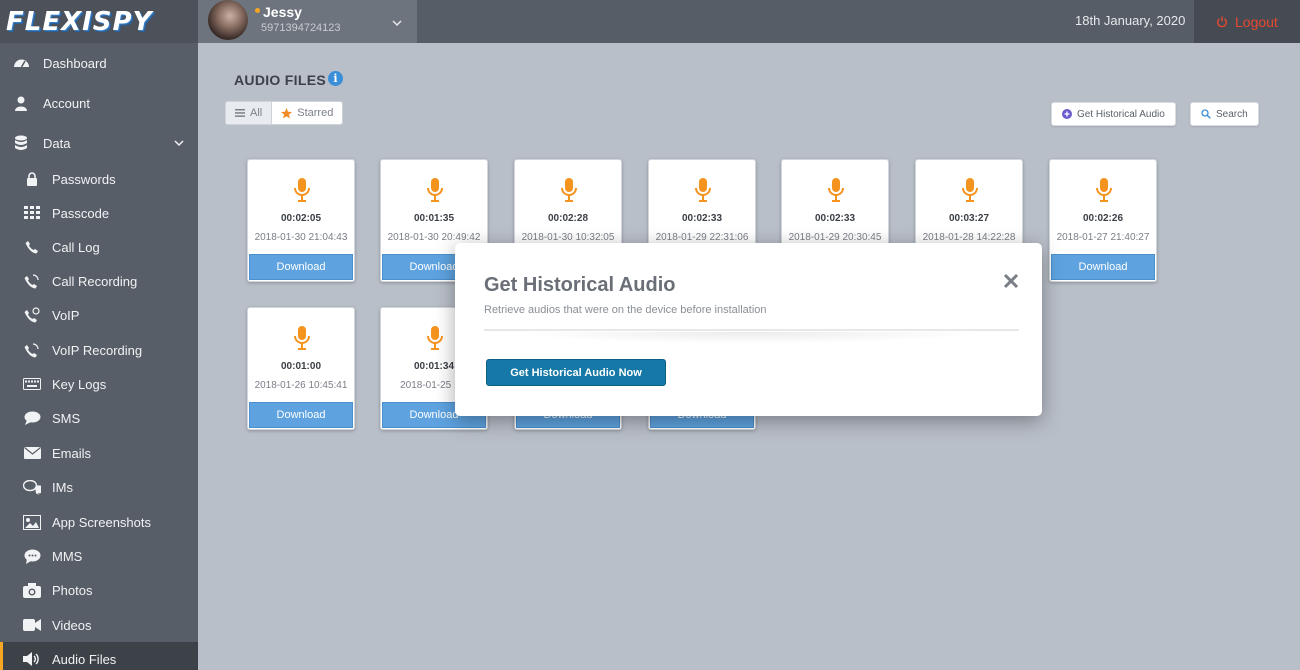 Image resolution: width=1300 pixels, height=670 pixels. I want to click on user-name: Jessy, so click(282, 12).